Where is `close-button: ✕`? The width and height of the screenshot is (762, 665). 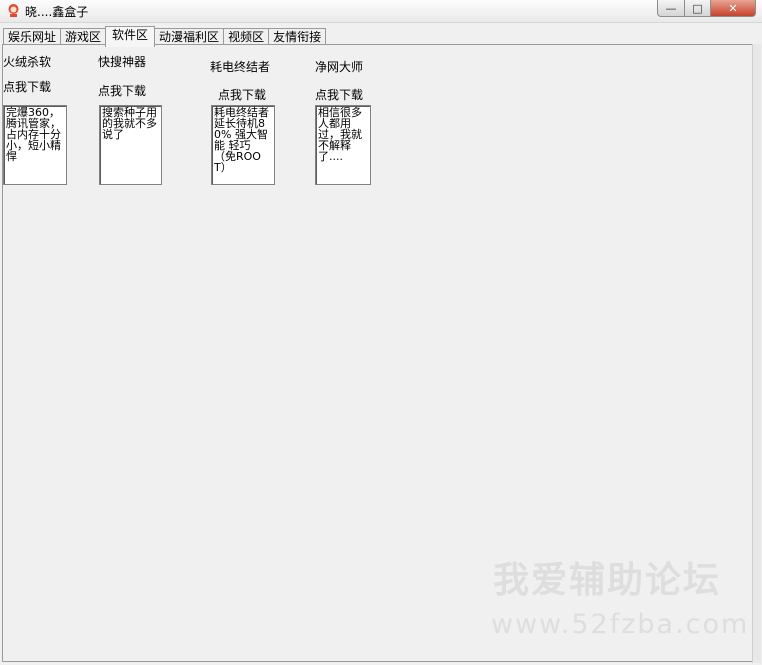
close-button: ✕ is located at coordinates (733, 8).